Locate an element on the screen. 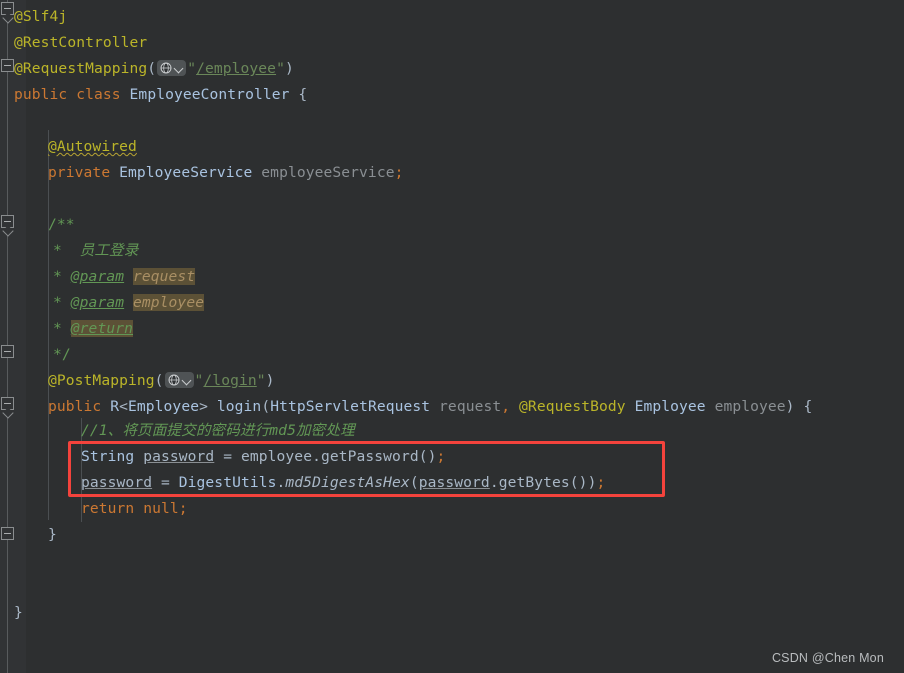 The height and width of the screenshot is (673, 904). javadoc-open: /** is located at coordinates (61, 224).